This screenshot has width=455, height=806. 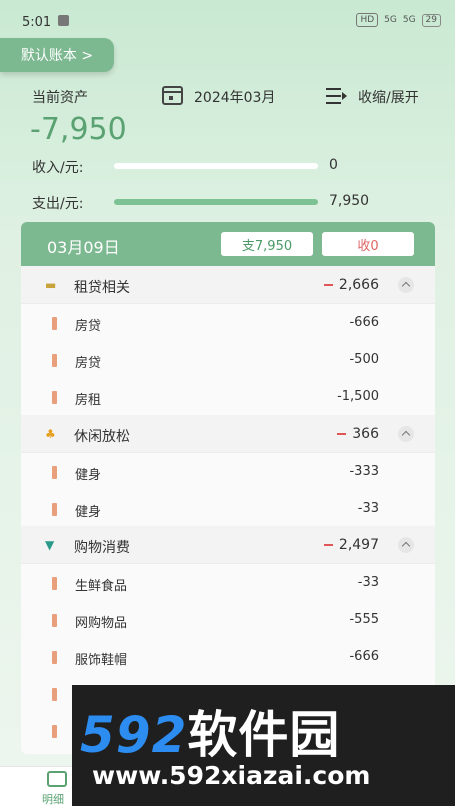 What do you see at coordinates (78, 129) in the screenshot?
I see `total-assets-value: -7,950` at bounding box center [78, 129].